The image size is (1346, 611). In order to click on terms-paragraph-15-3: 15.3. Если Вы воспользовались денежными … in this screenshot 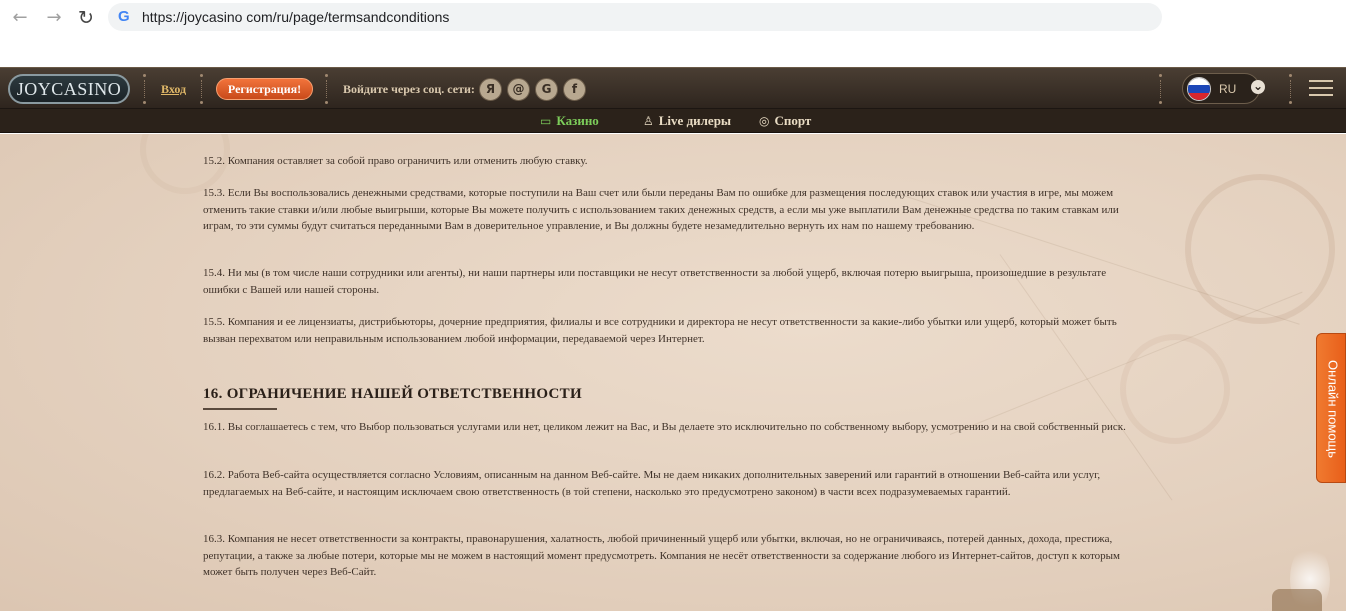, I will do `click(661, 209)`.